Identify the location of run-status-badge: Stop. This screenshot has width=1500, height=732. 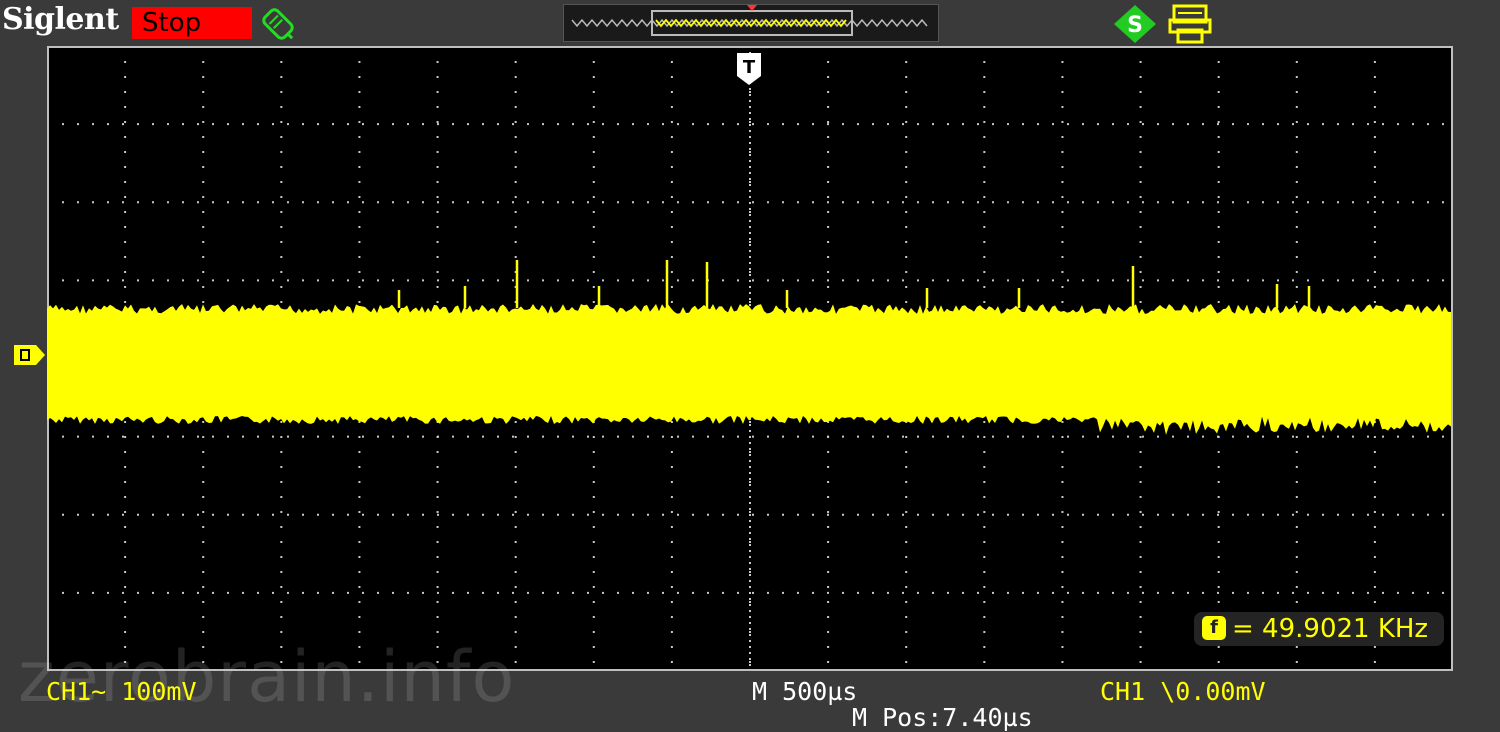
(192, 23).